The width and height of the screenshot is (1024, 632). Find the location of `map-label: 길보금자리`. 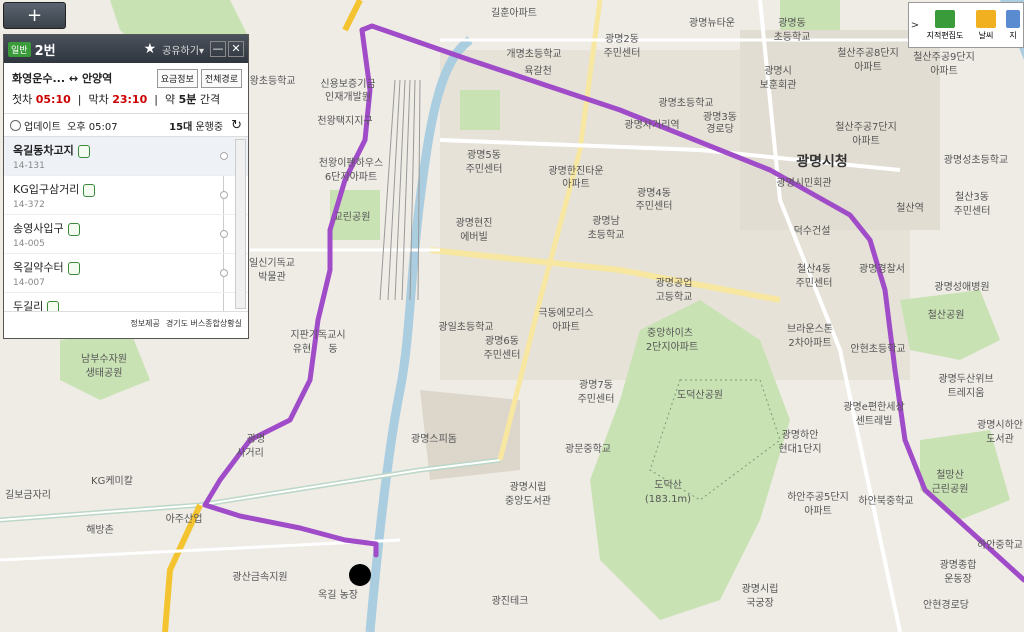

map-label: 길보금자리 is located at coordinates (28, 494).